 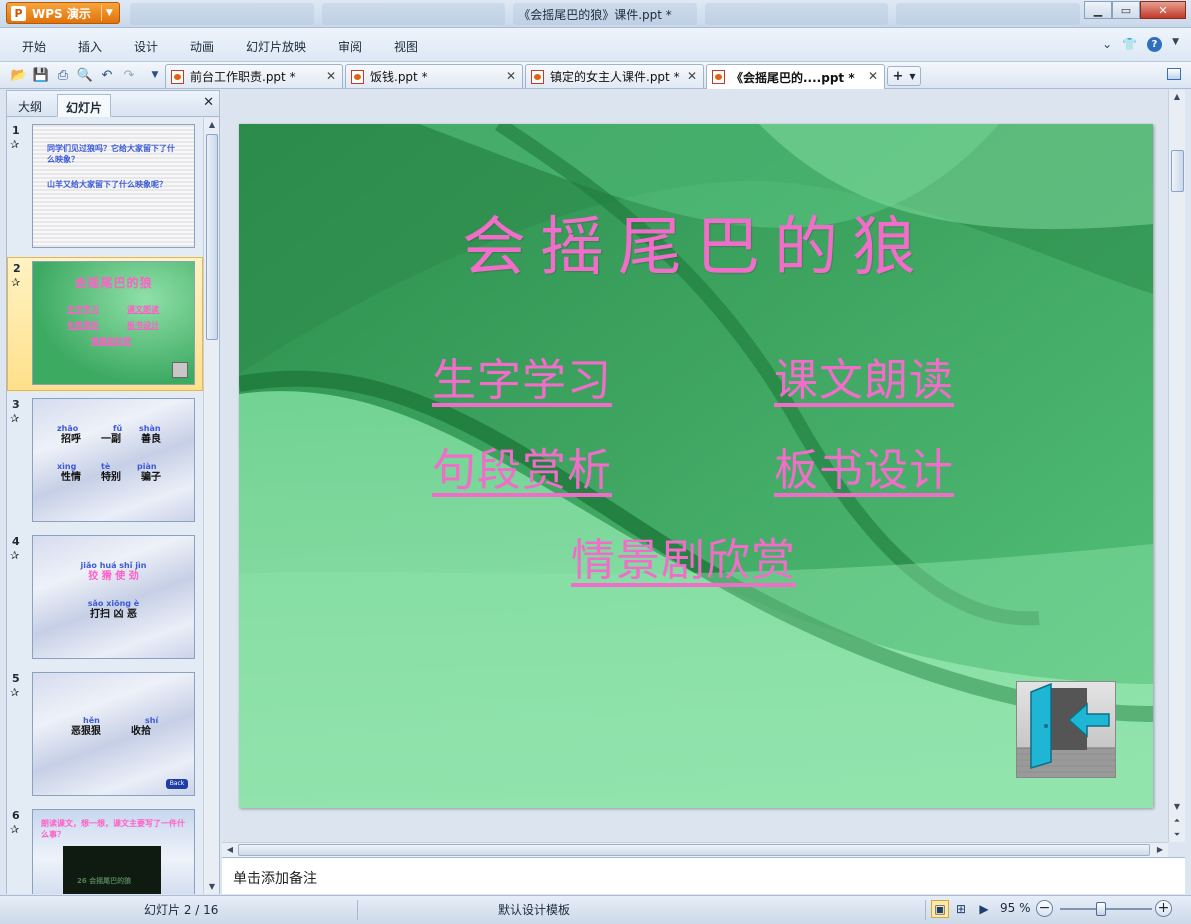 I want to click on doc-tab-1: 前台工作职责.ppt * ✕, so click(x=254, y=76).